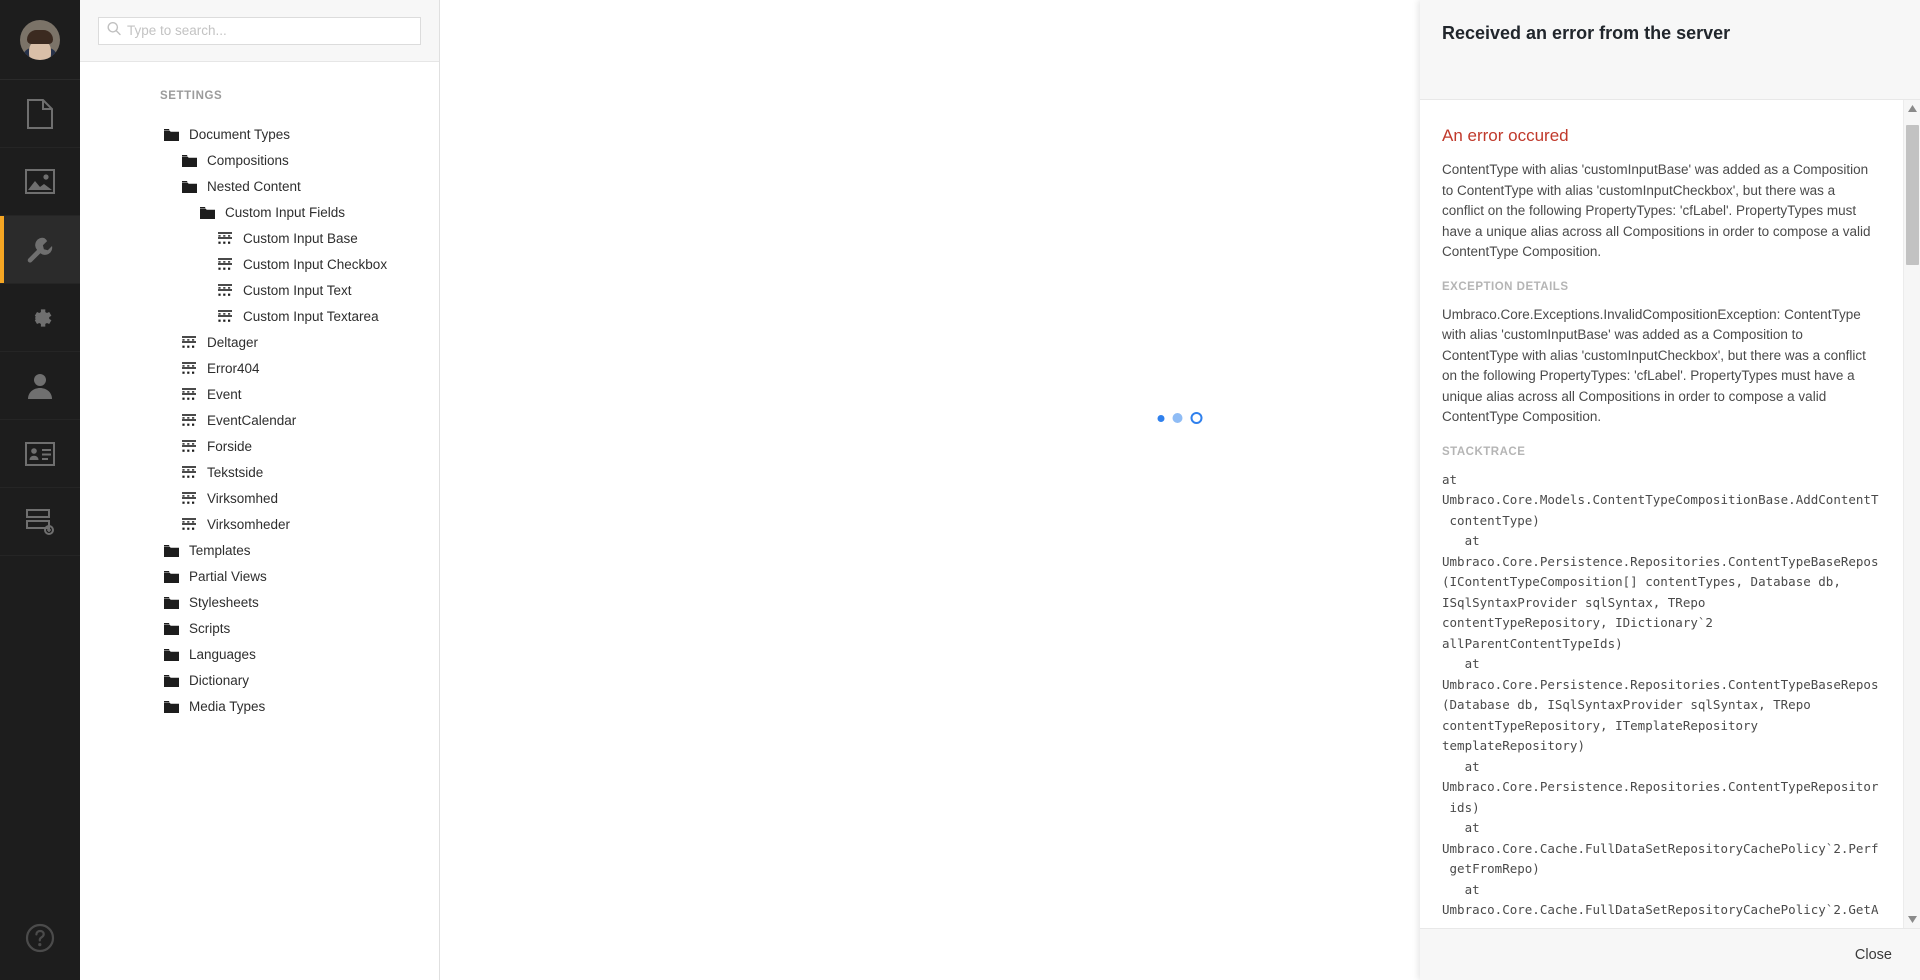  What do you see at coordinates (249, 525) in the screenshot?
I see `tree-item-label: Virksomheder` at bounding box center [249, 525].